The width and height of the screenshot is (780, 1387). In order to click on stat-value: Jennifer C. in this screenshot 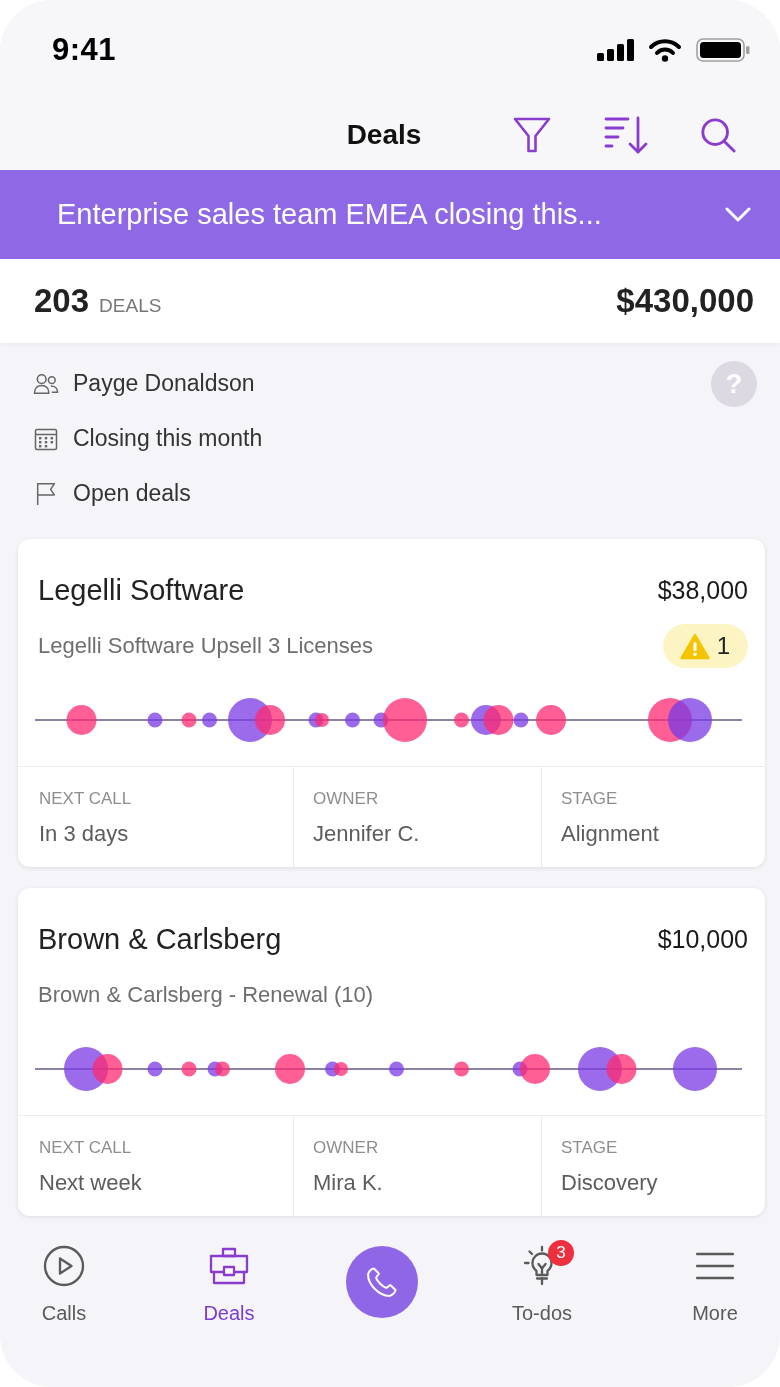, I will do `click(366, 834)`.